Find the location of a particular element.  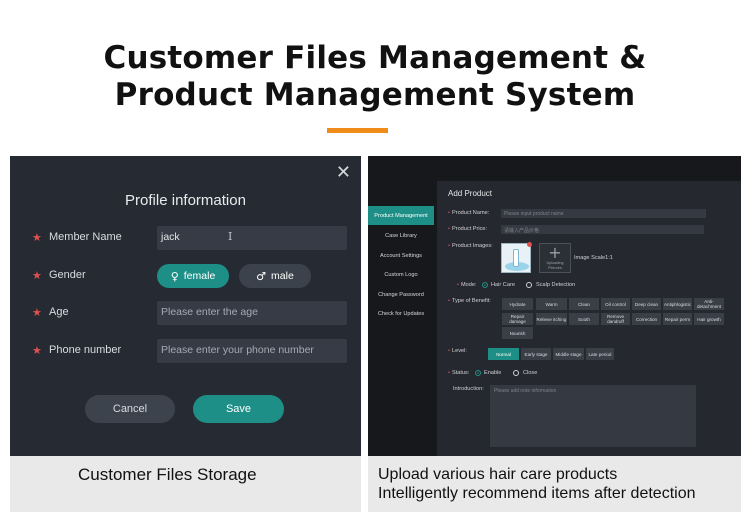

member-name-input: jack is located at coordinates (252, 238).